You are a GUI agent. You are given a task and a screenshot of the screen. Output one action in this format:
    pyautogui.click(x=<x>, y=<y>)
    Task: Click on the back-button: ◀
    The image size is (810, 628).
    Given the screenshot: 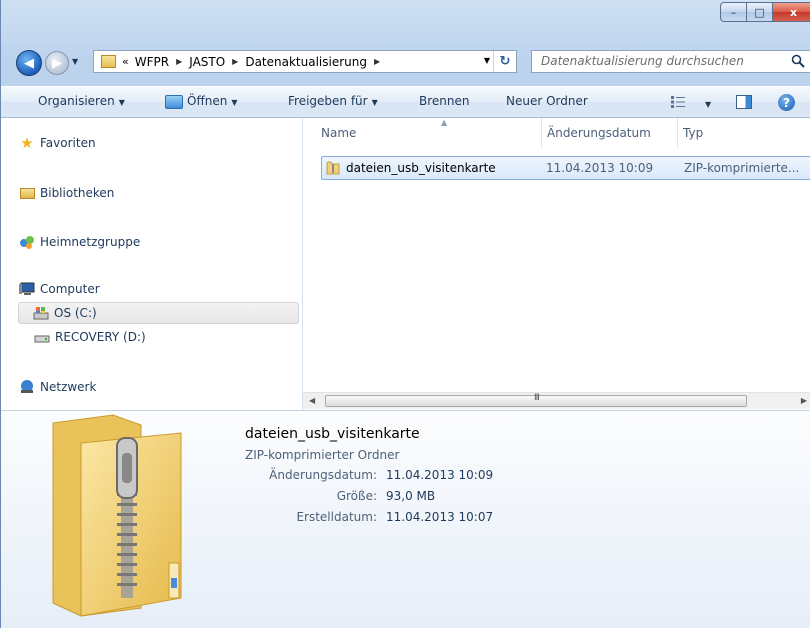 What is the action you would take?
    pyautogui.click(x=29, y=63)
    